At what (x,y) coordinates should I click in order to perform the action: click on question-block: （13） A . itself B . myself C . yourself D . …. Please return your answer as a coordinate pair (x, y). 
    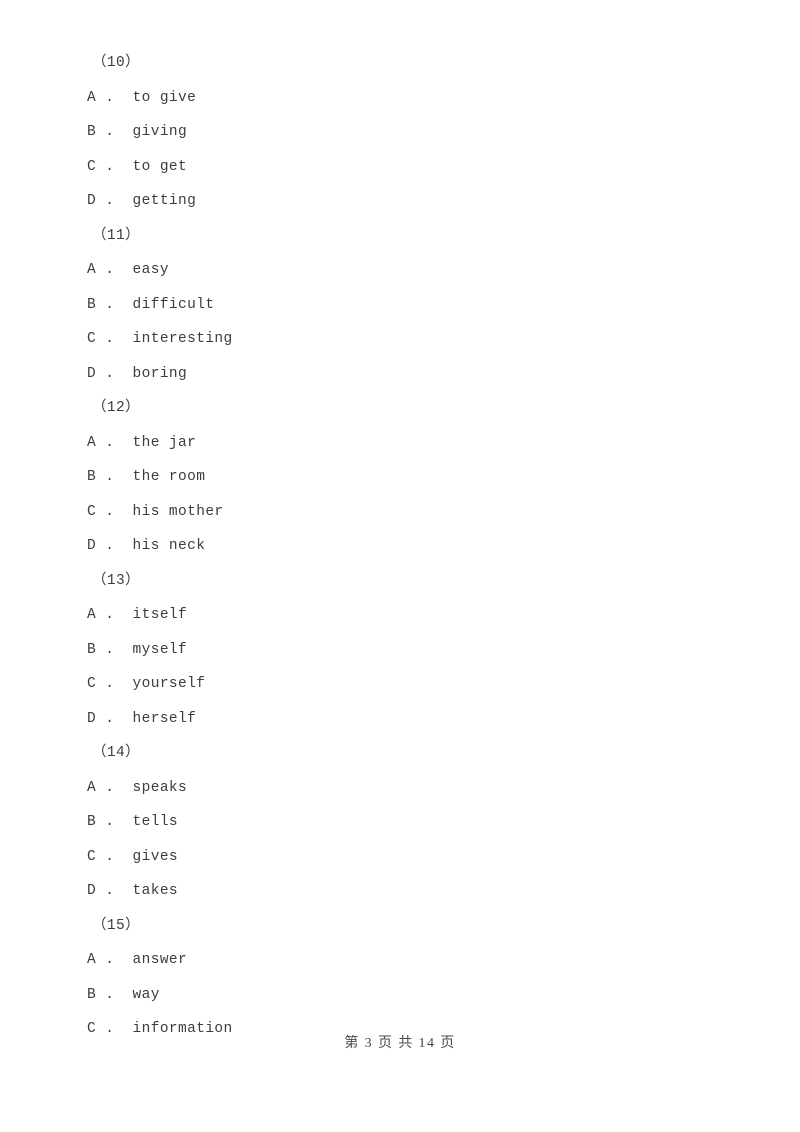
    Looking at the image, I should click on (407, 650).